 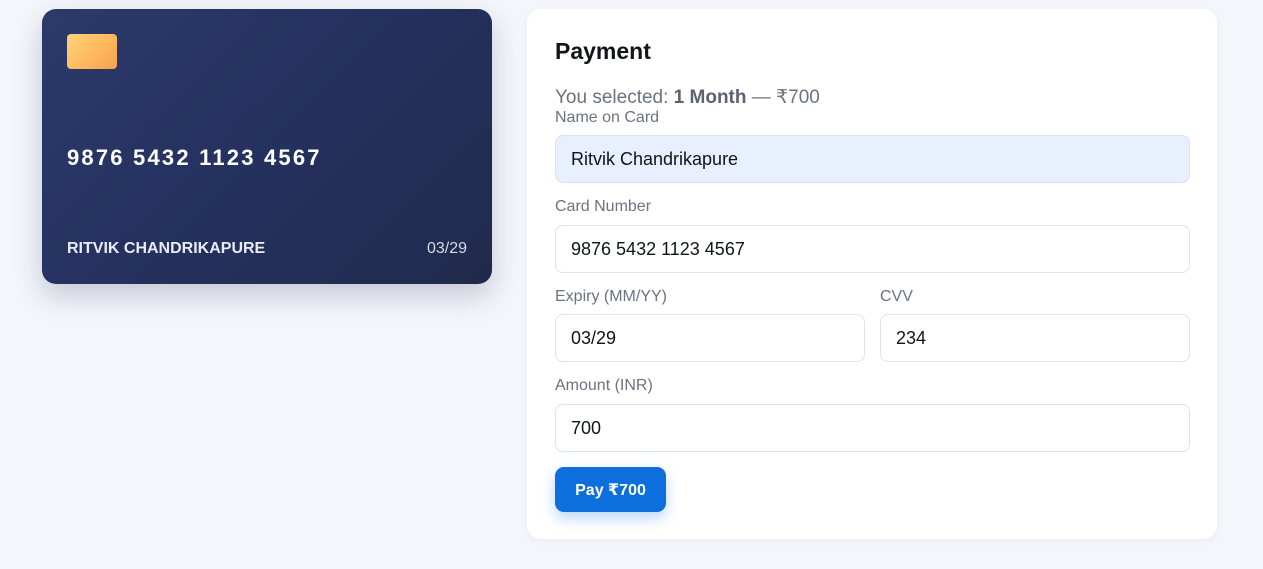 What do you see at coordinates (194, 157) in the screenshot?
I see `card-preview-number: 9876 5432 1123 4567` at bounding box center [194, 157].